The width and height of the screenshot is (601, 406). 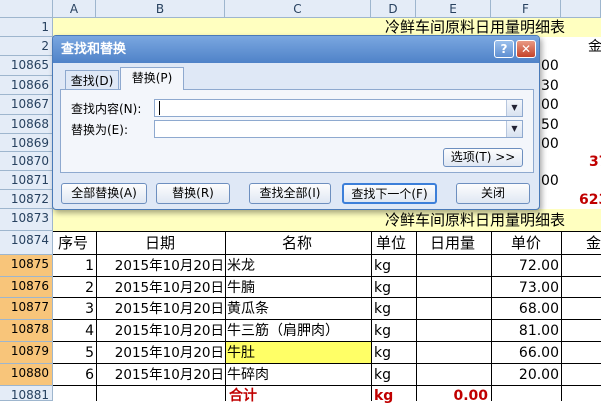 I want to click on row-header: 10865, so click(x=26, y=66).